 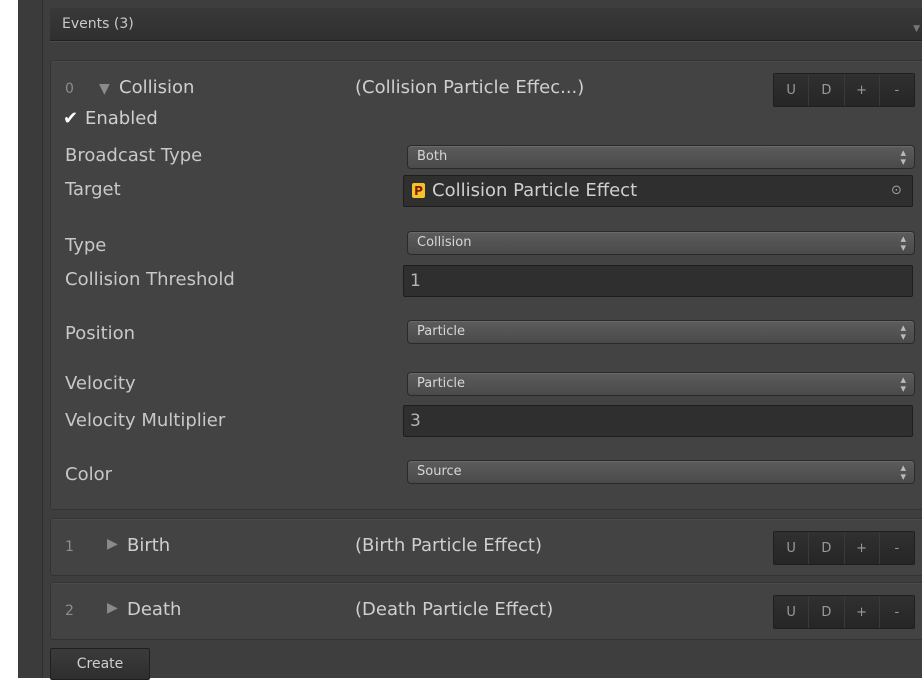 I want to click on target-picker-icon: ⊙, so click(x=896, y=190).